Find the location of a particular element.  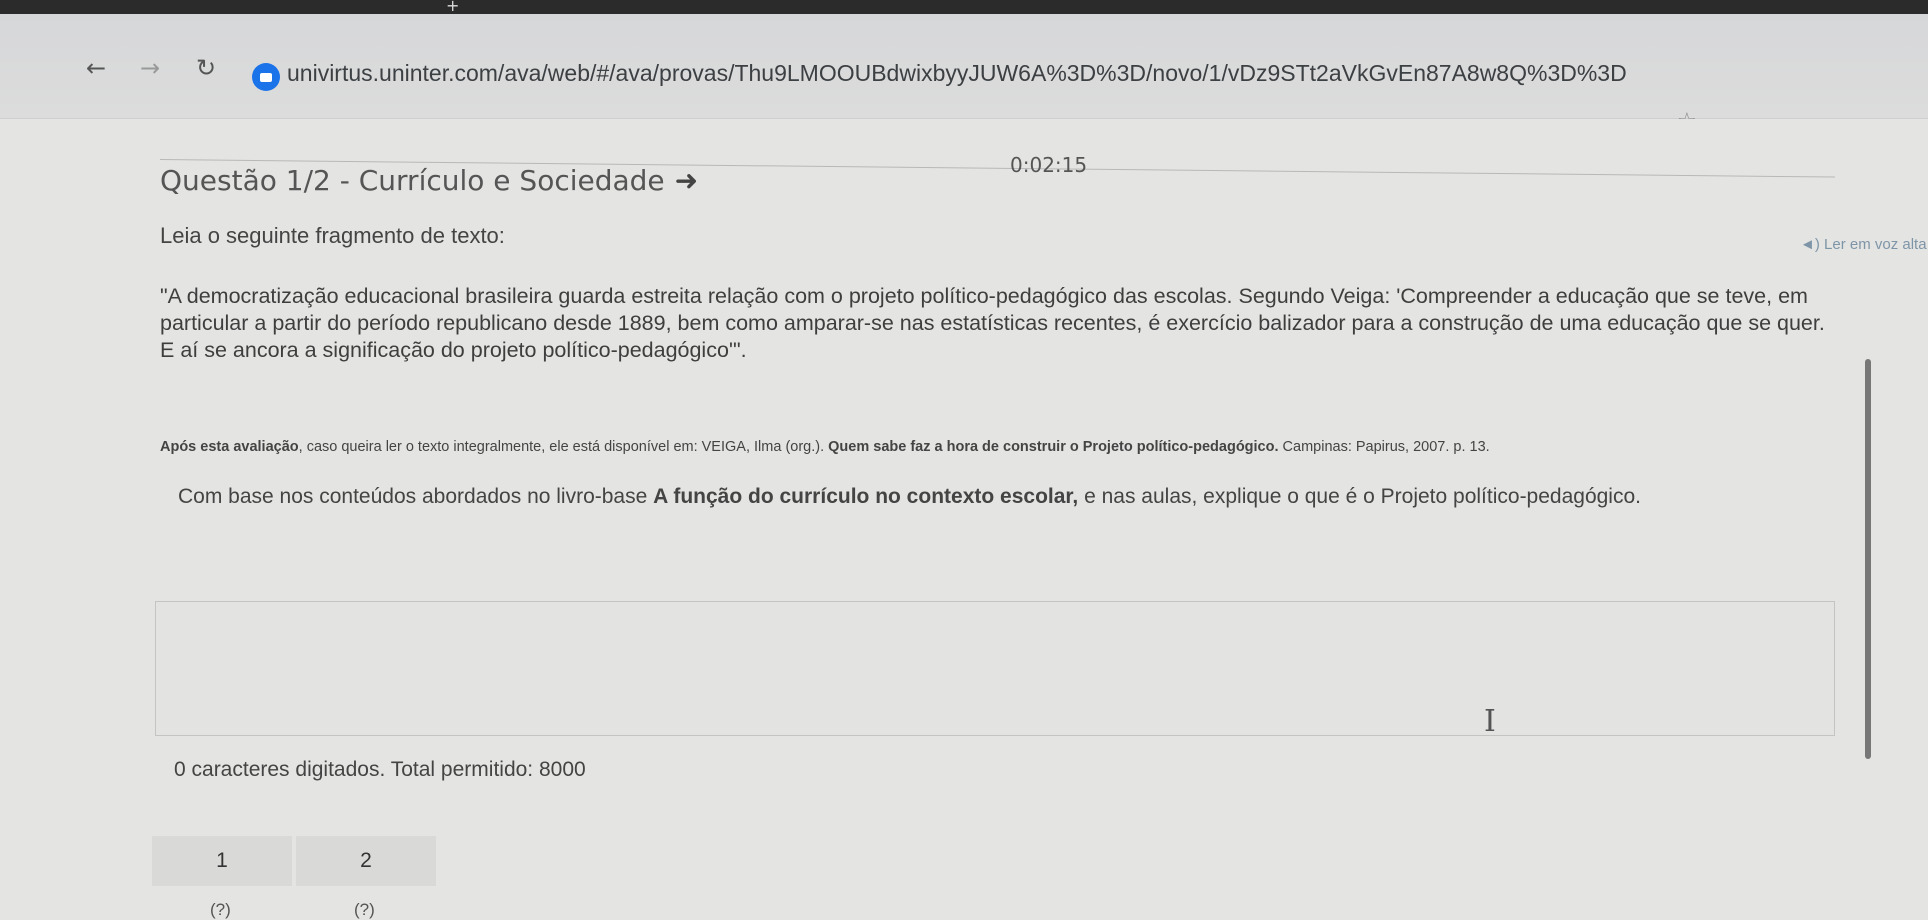

instruction-text: Leia o seguinte fragmento de texto: is located at coordinates (332, 235).